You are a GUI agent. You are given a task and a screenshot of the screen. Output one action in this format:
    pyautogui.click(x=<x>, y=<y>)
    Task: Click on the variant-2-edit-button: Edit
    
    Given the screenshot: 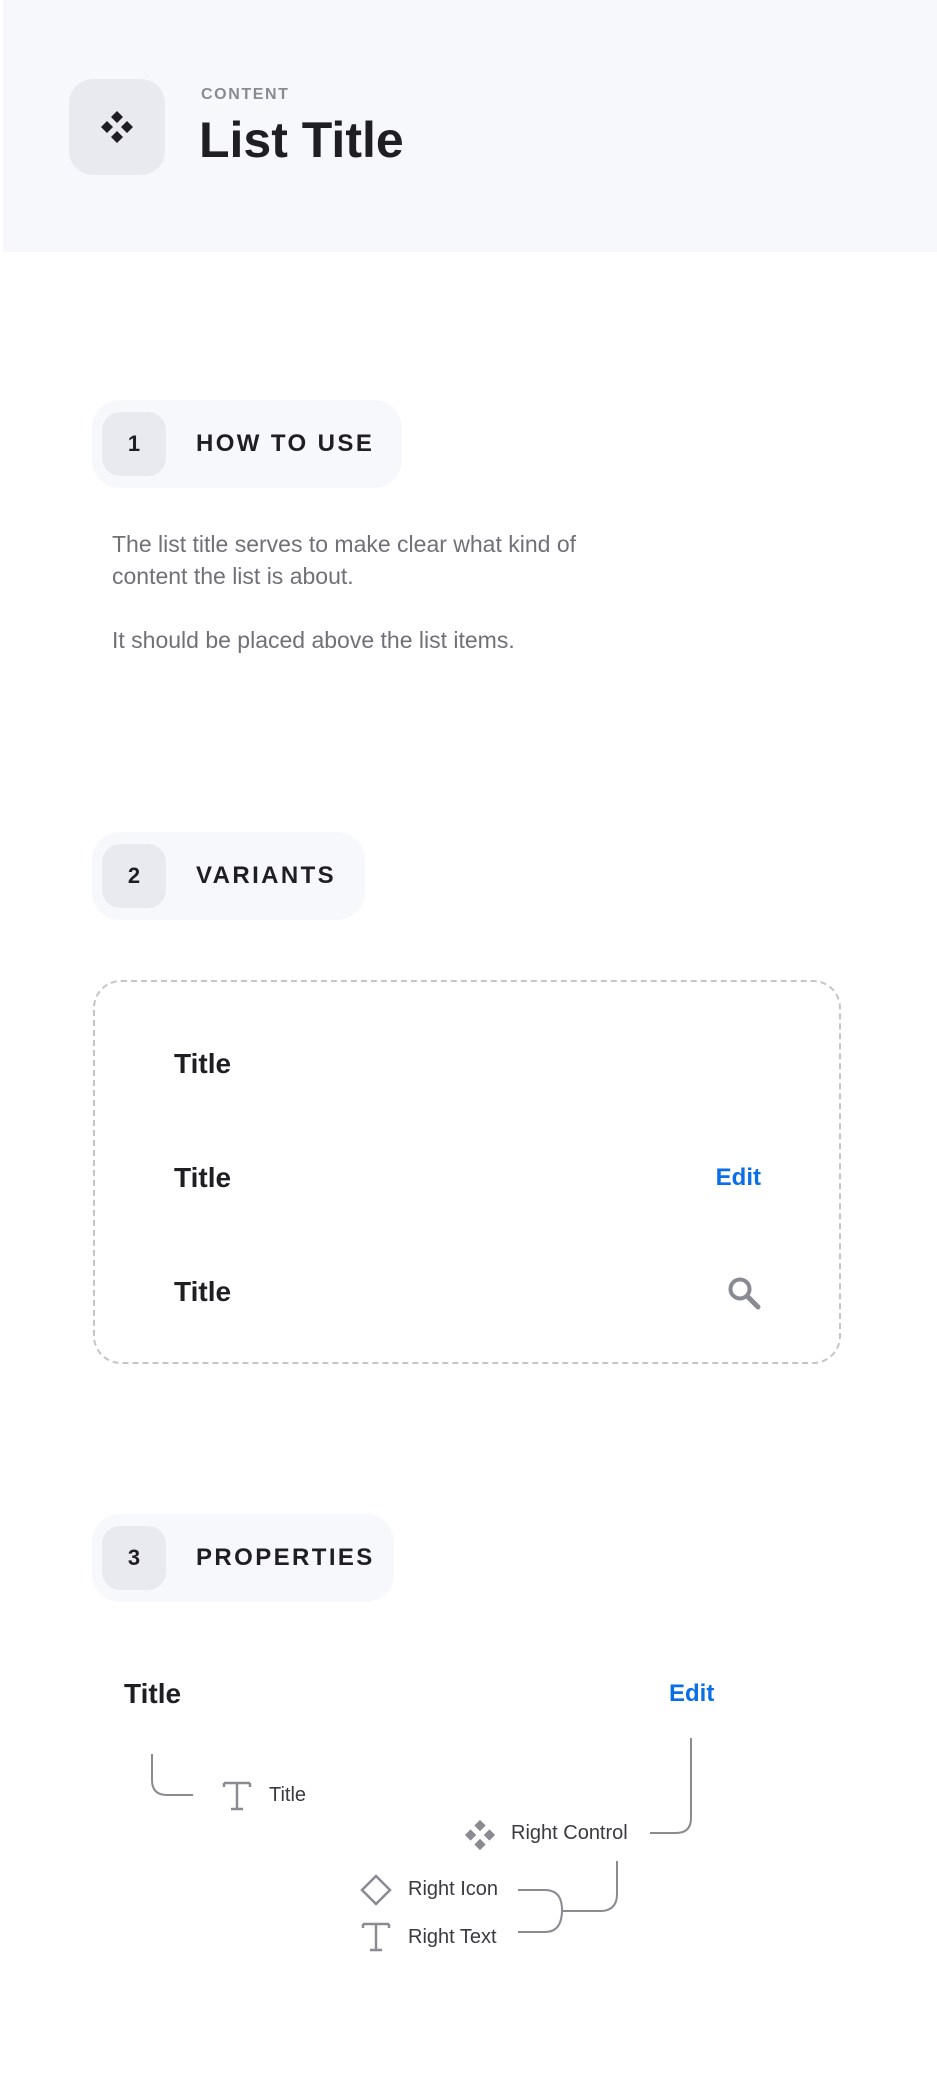 What is the action you would take?
    pyautogui.click(x=738, y=1178)
    